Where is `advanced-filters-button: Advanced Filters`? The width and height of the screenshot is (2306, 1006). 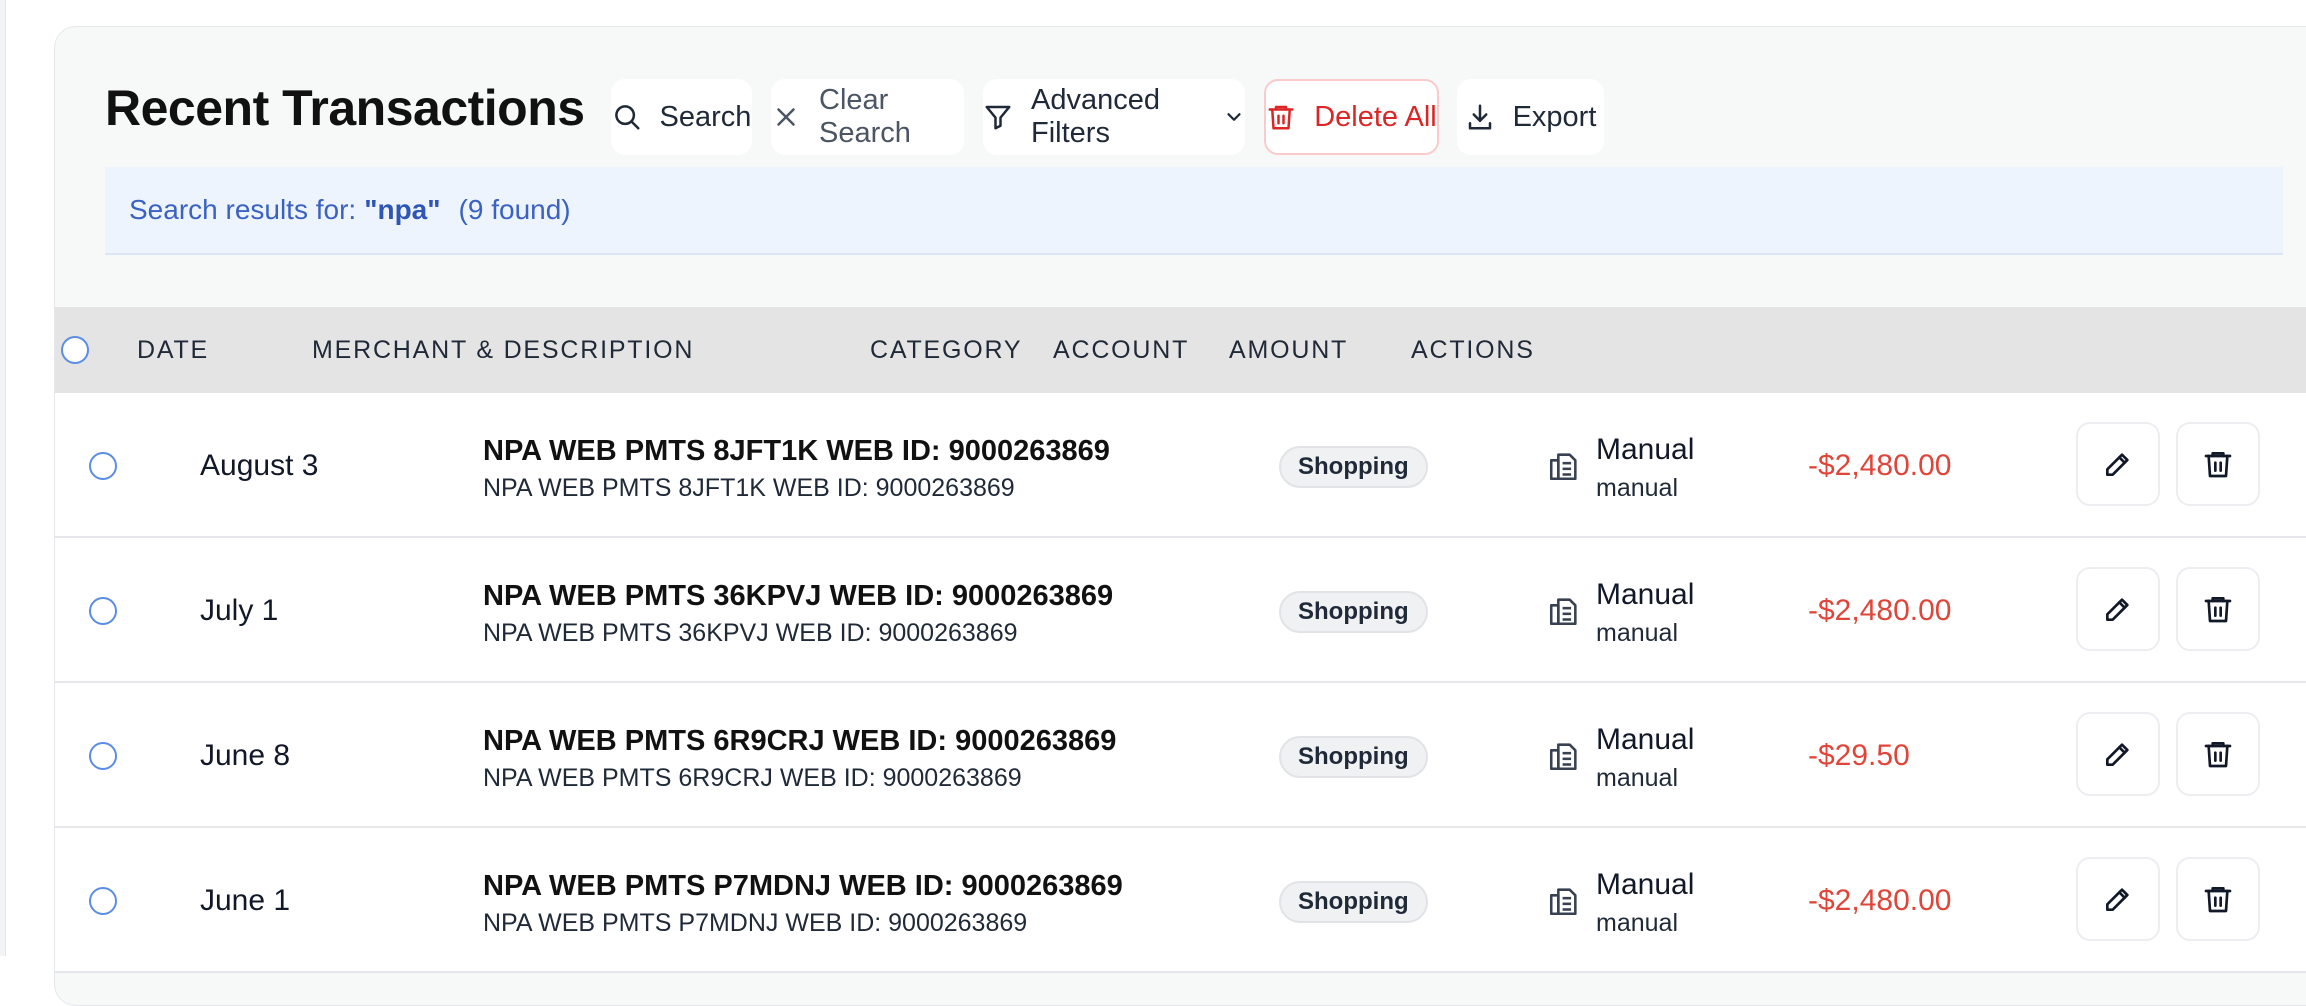
advanced-filters-button: Advanced Filters is located at coordinates (1114, 117).